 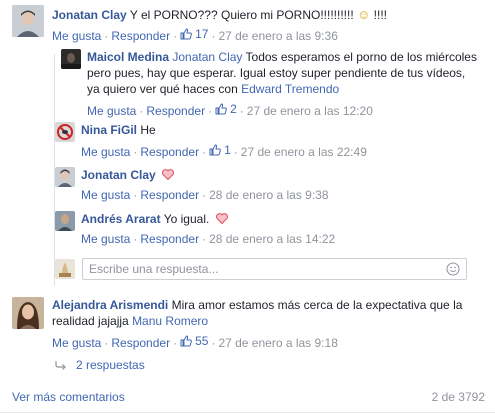 What do you see at coordinates (310, 111) in the screenshot?
I see `reply-timestamp: 27 de enero a las 12:20` at bounding box center [310, 111].